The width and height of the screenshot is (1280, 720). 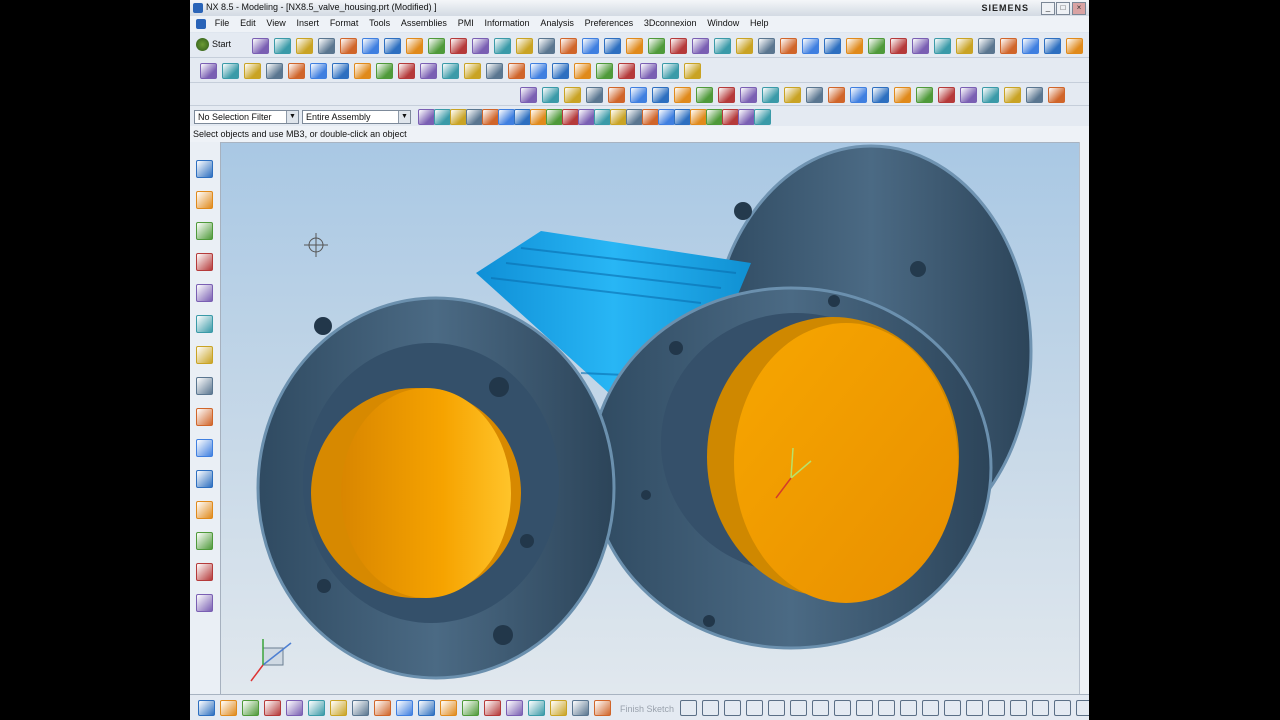 What do you see at coordinates (379, 22) in the screenshot?
I see `menu-tools: Tools` at bounding box center [379, 22].